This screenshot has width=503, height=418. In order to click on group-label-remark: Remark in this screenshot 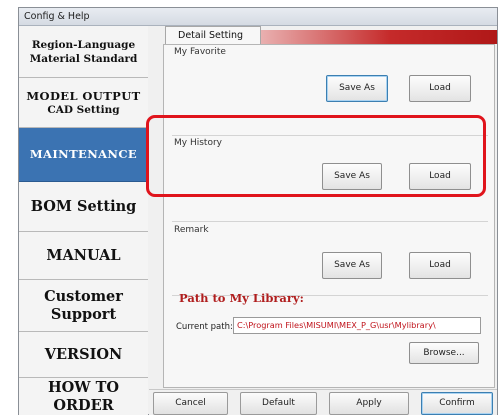, I will do `click(191, 230)`.